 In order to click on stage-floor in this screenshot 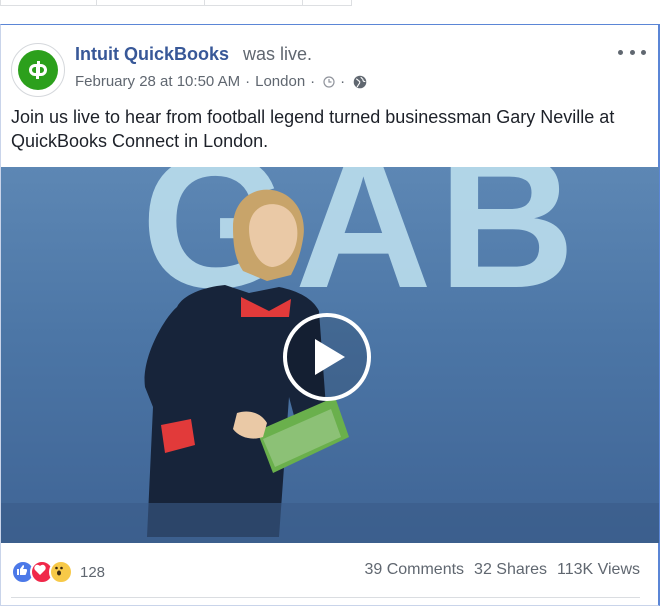, I will do `click(330, 523)`.